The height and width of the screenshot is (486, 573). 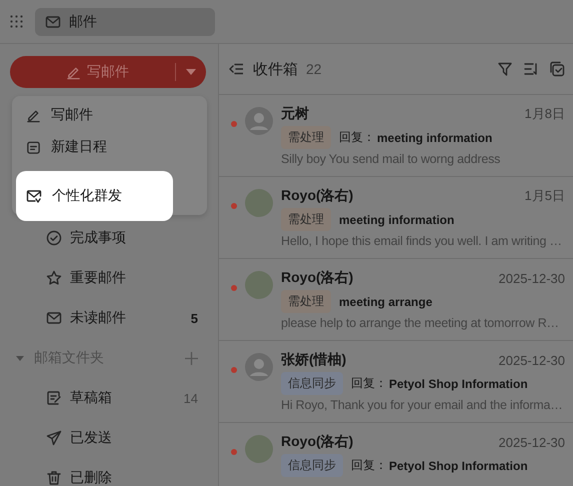 What do you see at coordinates (391, 159) in the screenshot?
I see `message-preview: Silly boy You send mail to worng address` at bounding box center [391, 159].